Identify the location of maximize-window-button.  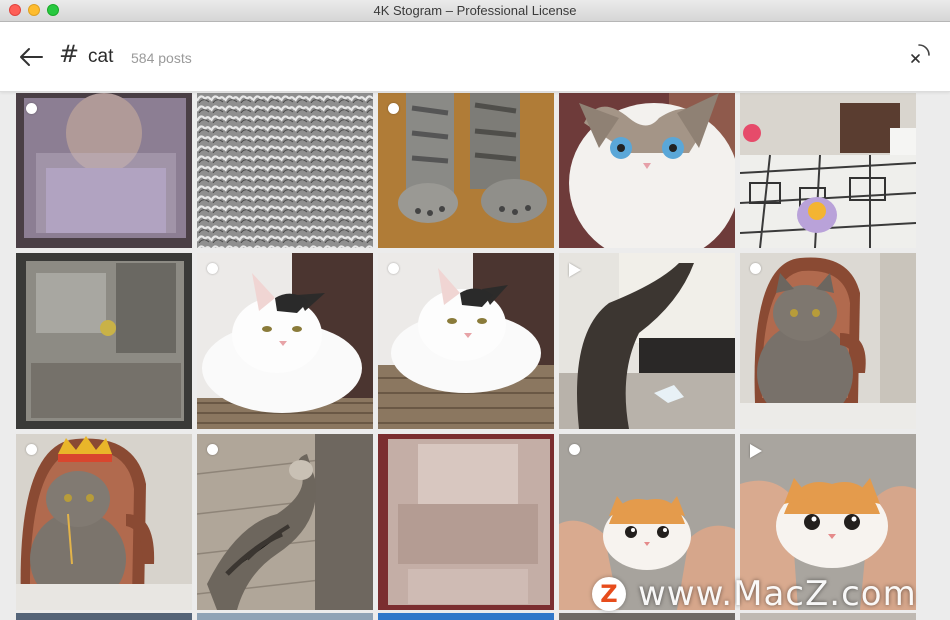
(53, 10).